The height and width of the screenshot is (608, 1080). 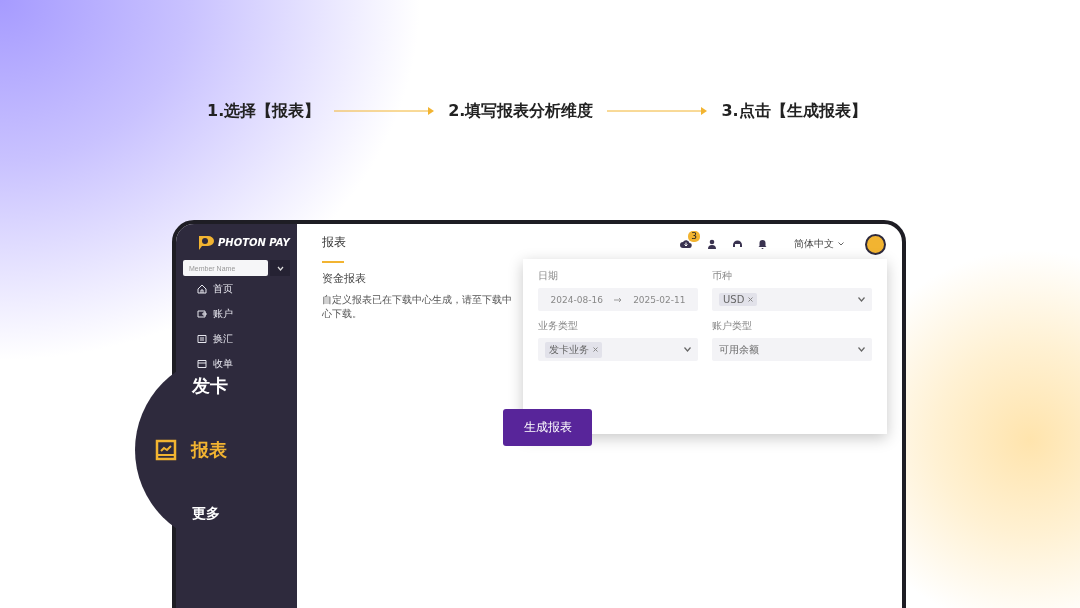 I want to click on nav-item: 更多, so click(x=191, y=514).